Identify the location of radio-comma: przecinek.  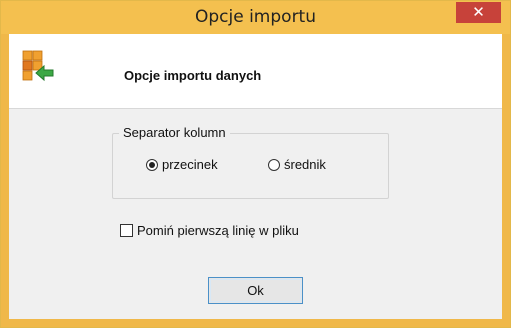
(182, 164).